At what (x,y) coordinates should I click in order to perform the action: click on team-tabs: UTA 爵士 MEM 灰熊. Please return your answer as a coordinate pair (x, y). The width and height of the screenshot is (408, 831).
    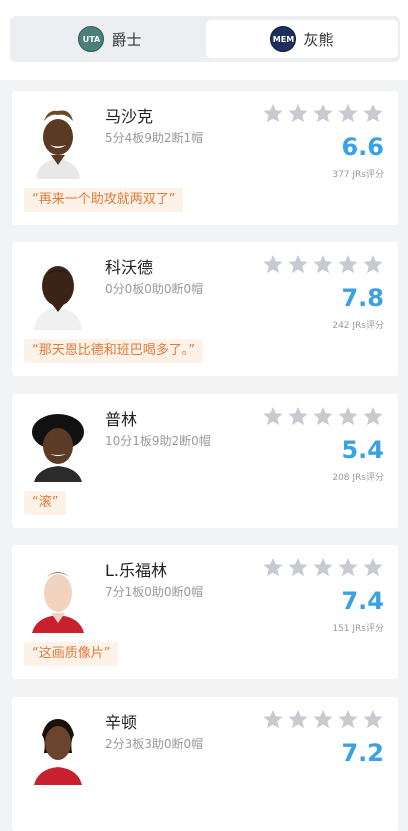
    Looking at the image, I should click on (205, 39).